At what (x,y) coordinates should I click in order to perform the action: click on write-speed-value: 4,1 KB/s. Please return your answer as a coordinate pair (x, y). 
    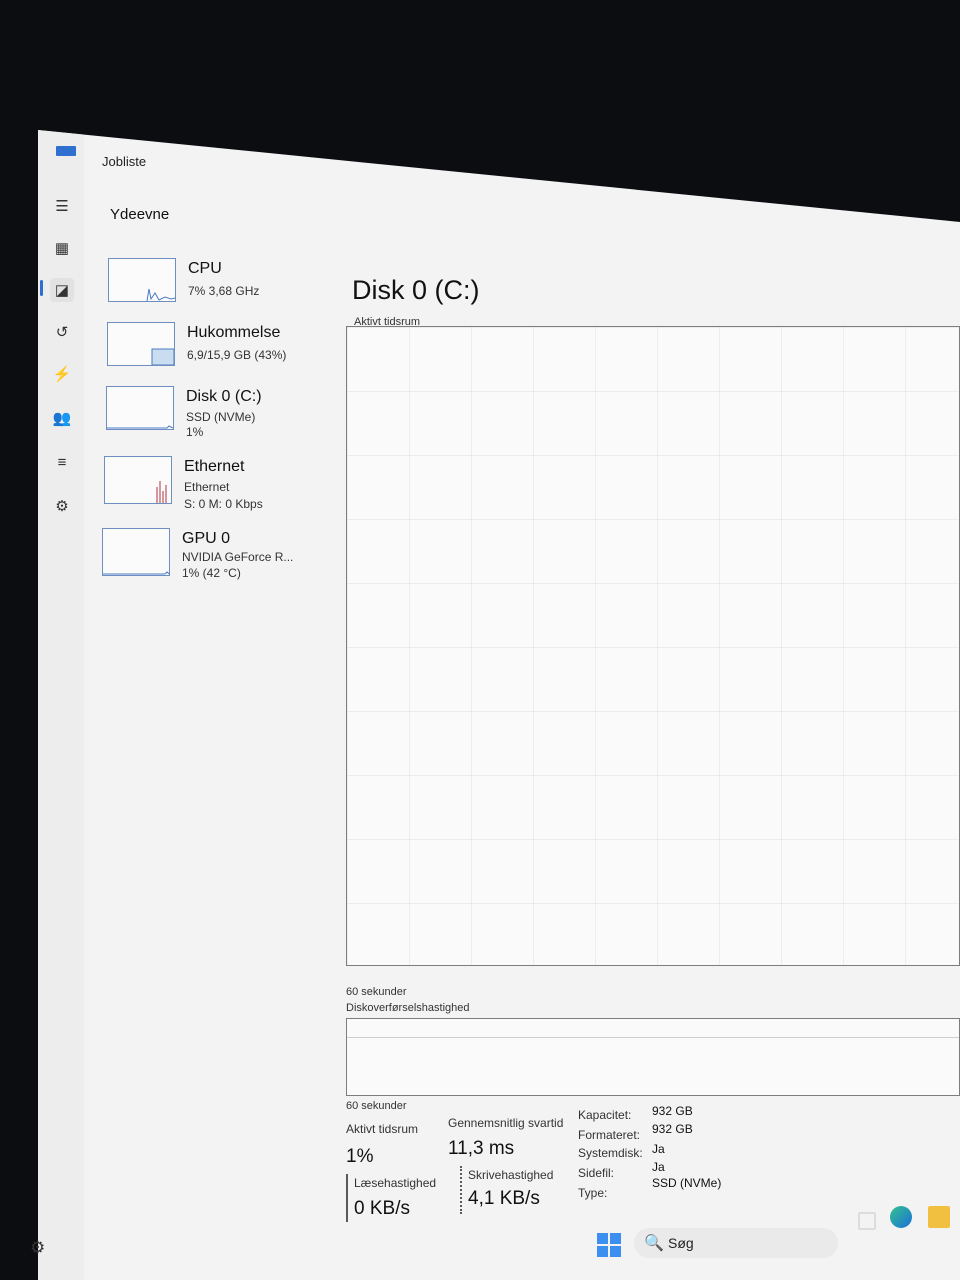
    Looking at the image, I should click on (504, 1198).